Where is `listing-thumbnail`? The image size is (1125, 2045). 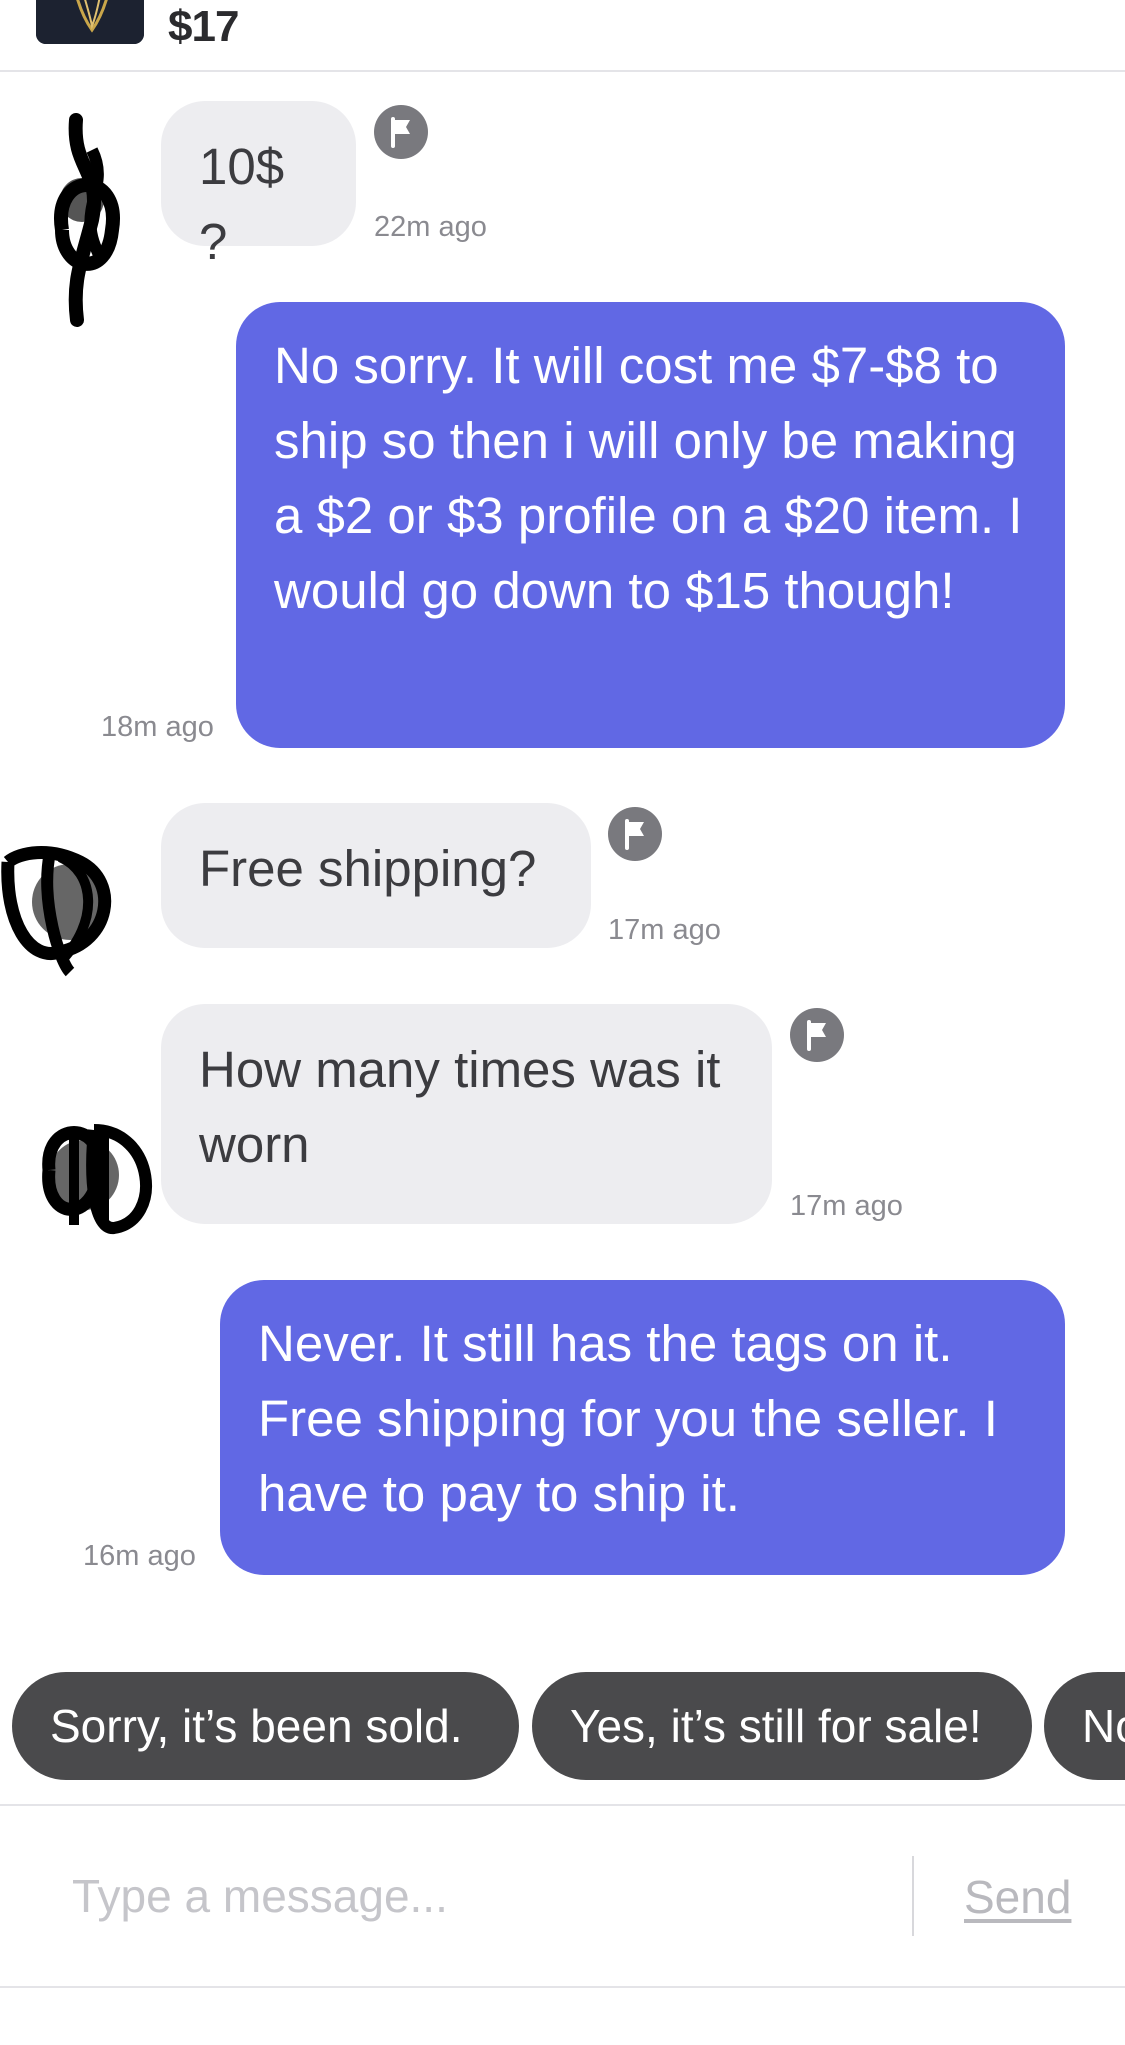
listing-thumbnail is located at coordinates (90, 22).